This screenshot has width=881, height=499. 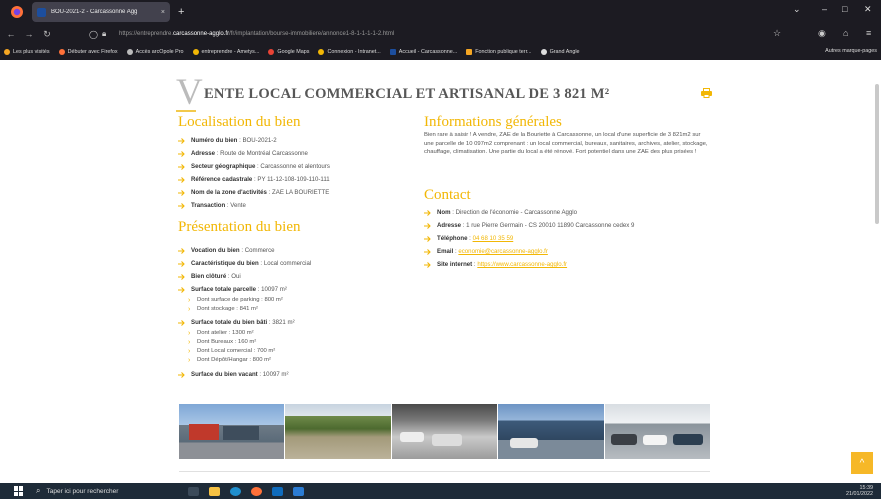 I want to click on lock-icon: 🔒︎, so click(x=104, y=34).